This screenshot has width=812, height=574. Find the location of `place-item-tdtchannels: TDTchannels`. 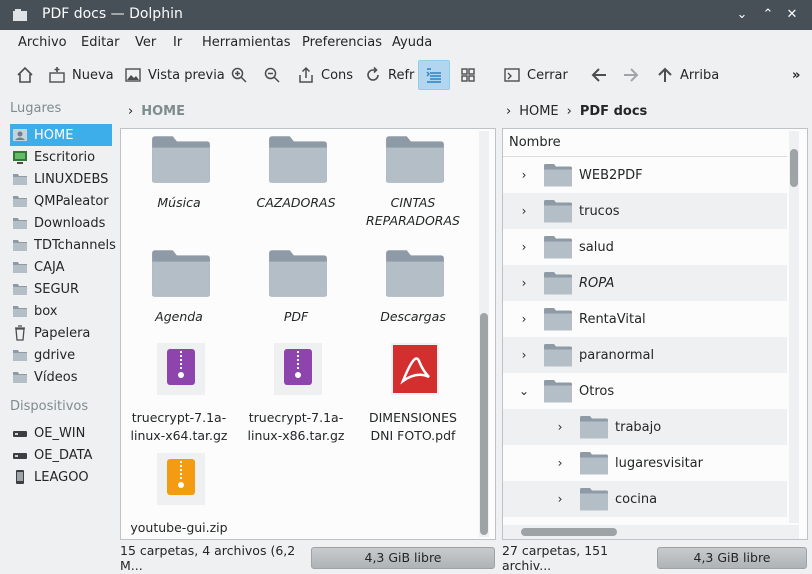

place-item-tdtchannels: TDTchannels is located at coordinates (63, 245).